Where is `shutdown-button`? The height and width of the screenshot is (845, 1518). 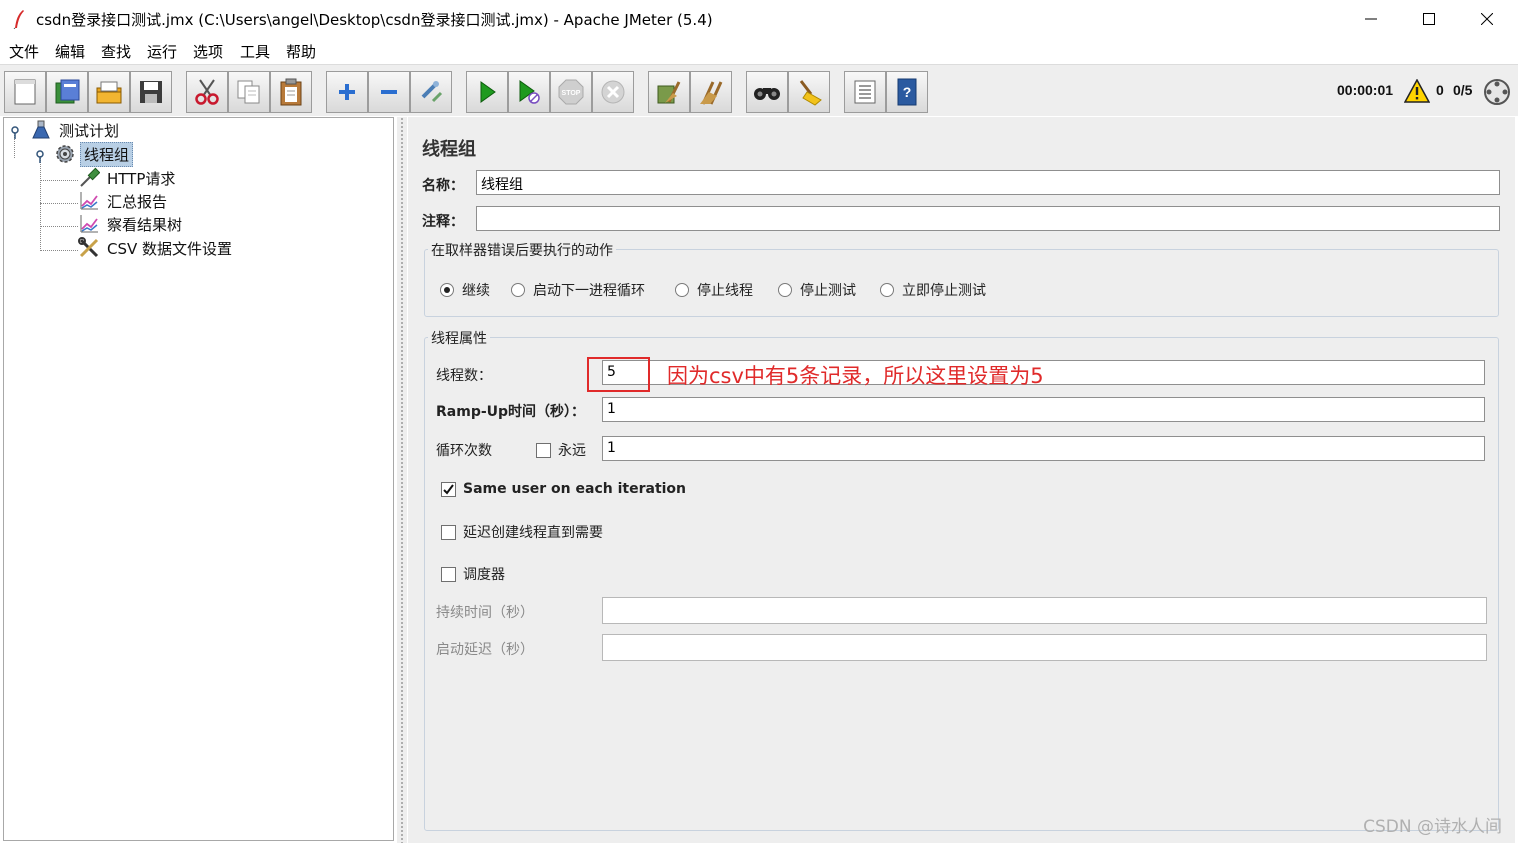 shutdown-button is located at coordinates (613, 92).